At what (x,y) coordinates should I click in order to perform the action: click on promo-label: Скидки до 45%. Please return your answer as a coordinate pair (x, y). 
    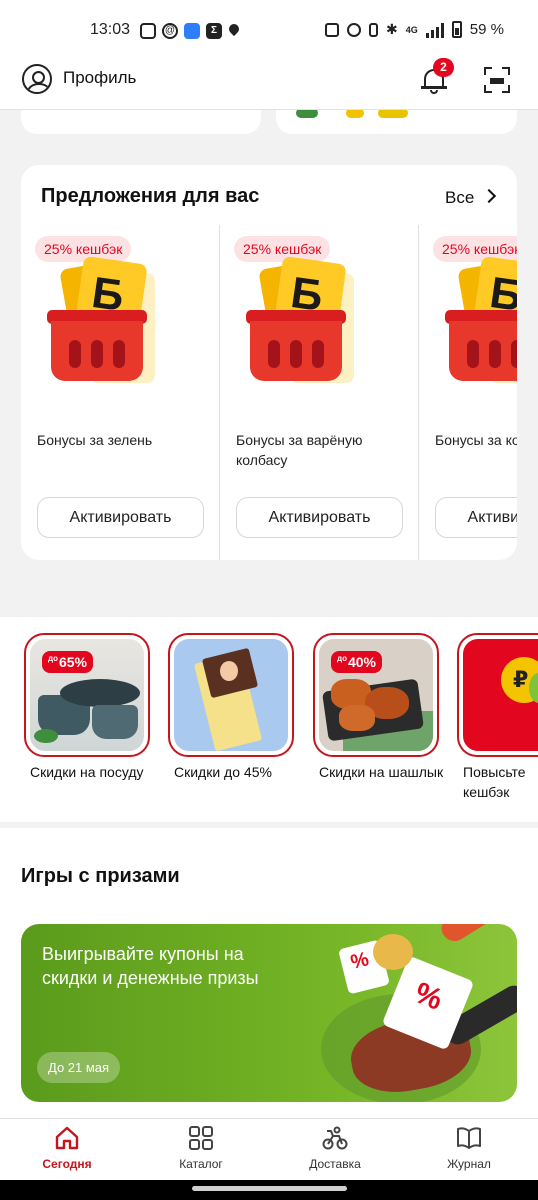
    Looking at the image, I should click on (223, 772).